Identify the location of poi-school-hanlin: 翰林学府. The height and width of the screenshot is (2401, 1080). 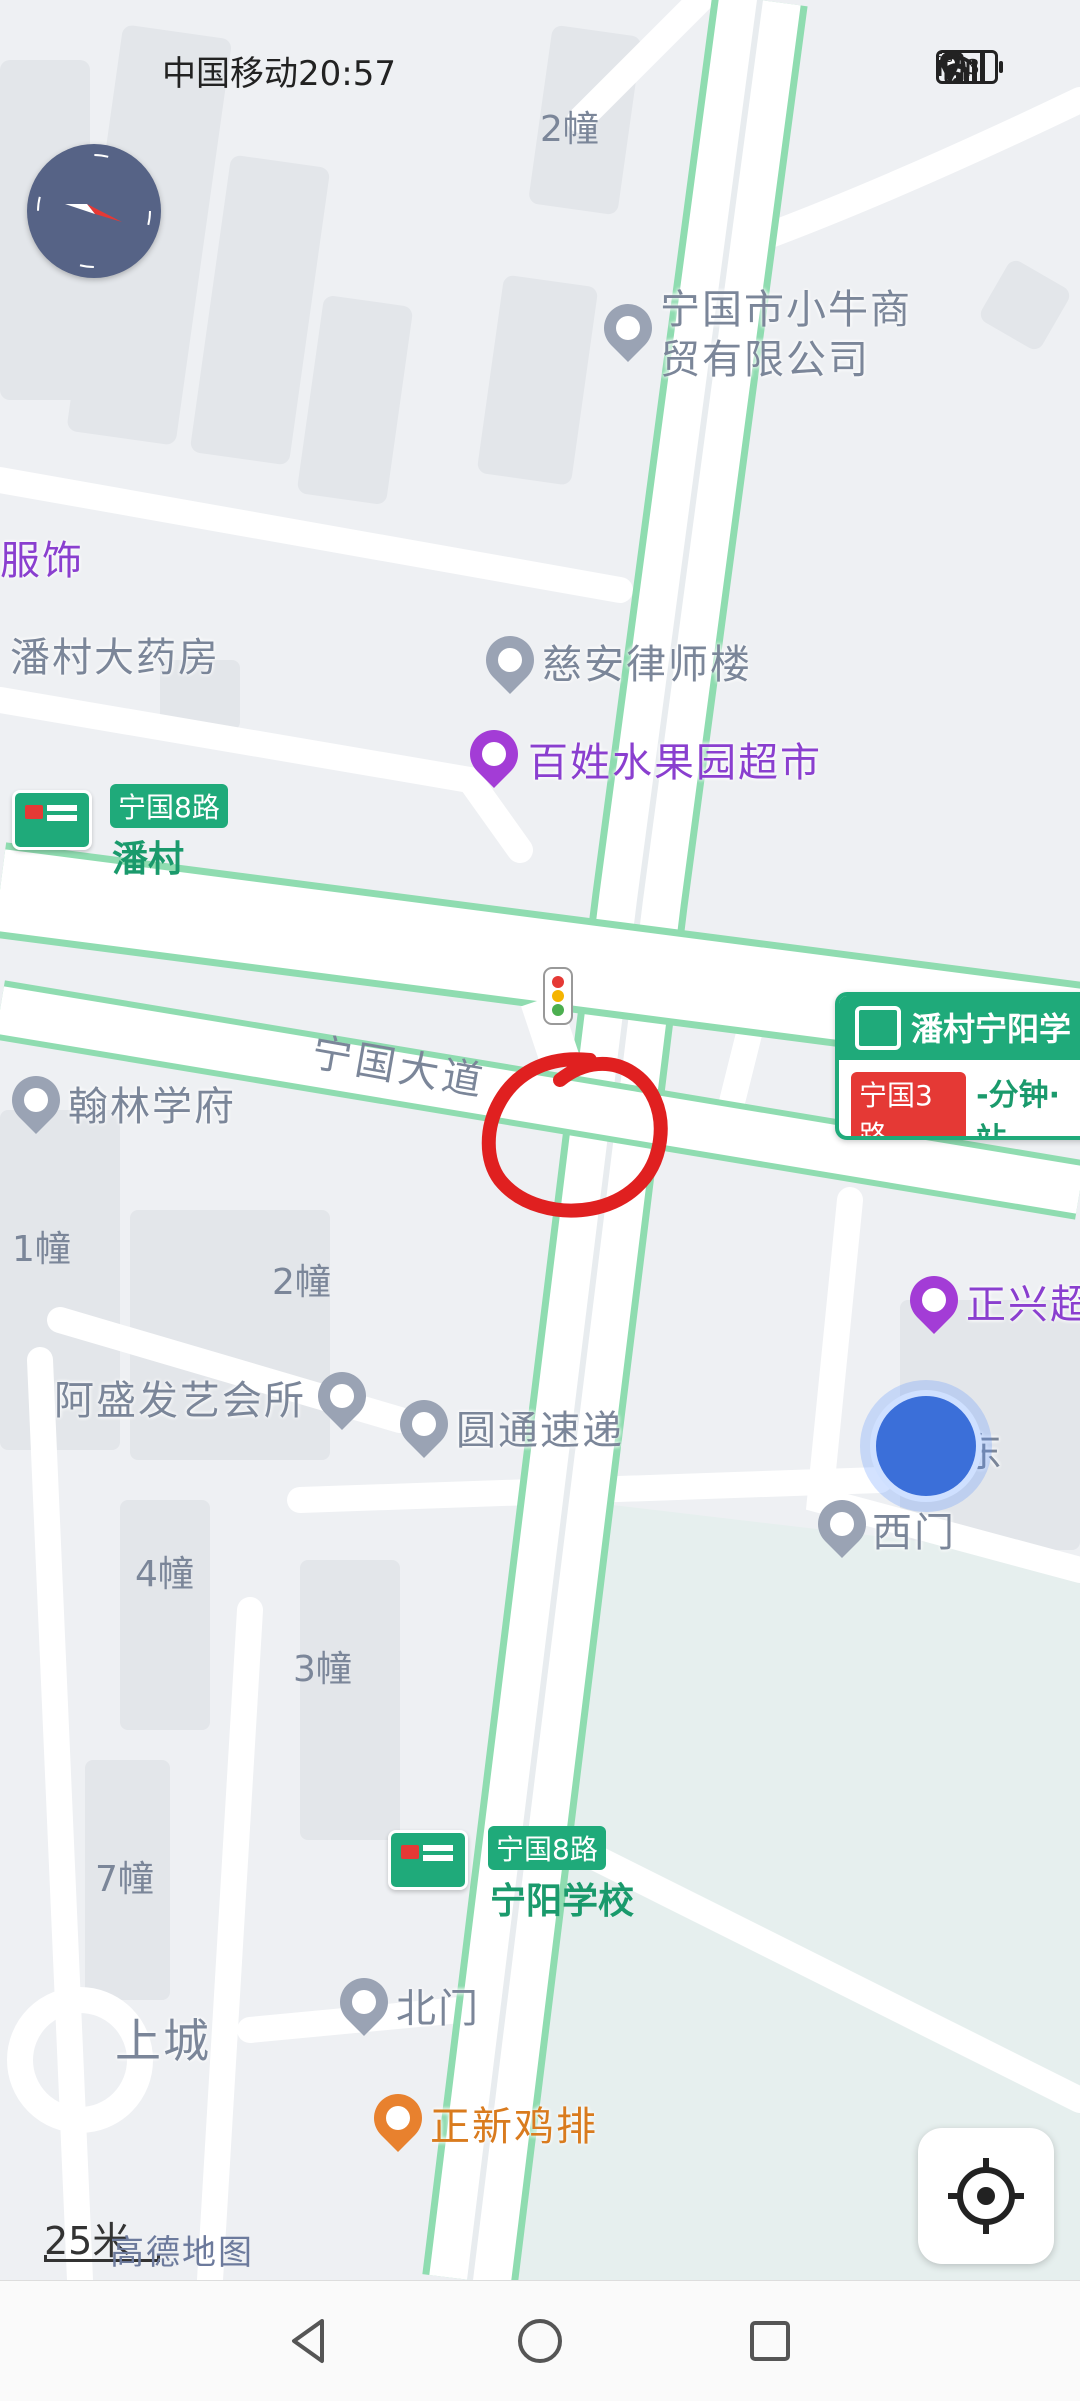
(152, 1103).